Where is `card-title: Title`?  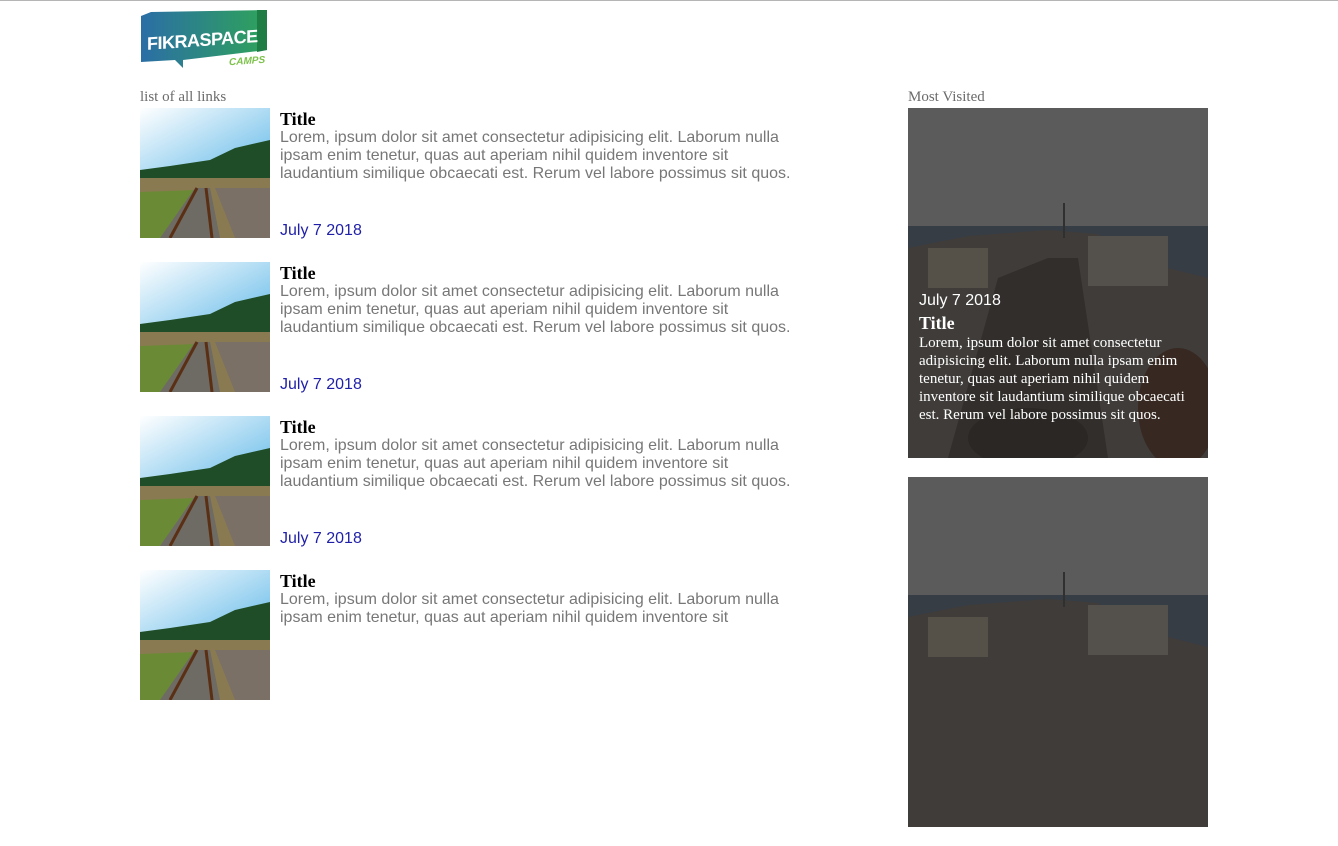 card-title: Title is located at coordinates (937, 323).